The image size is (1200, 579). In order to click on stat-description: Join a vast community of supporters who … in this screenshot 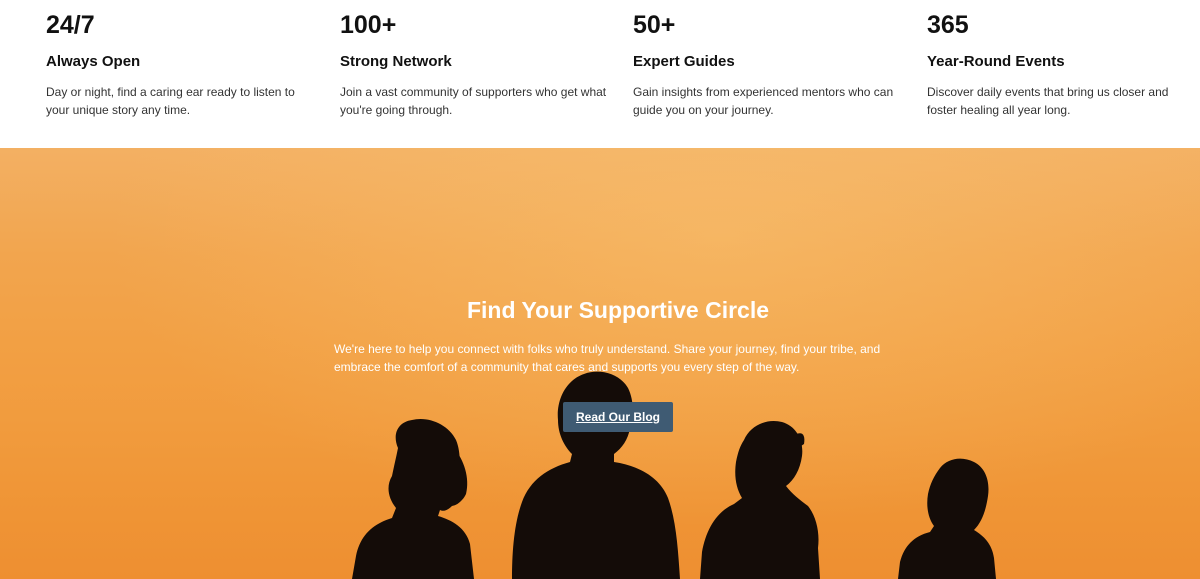, I will do `click(473, 101)`.